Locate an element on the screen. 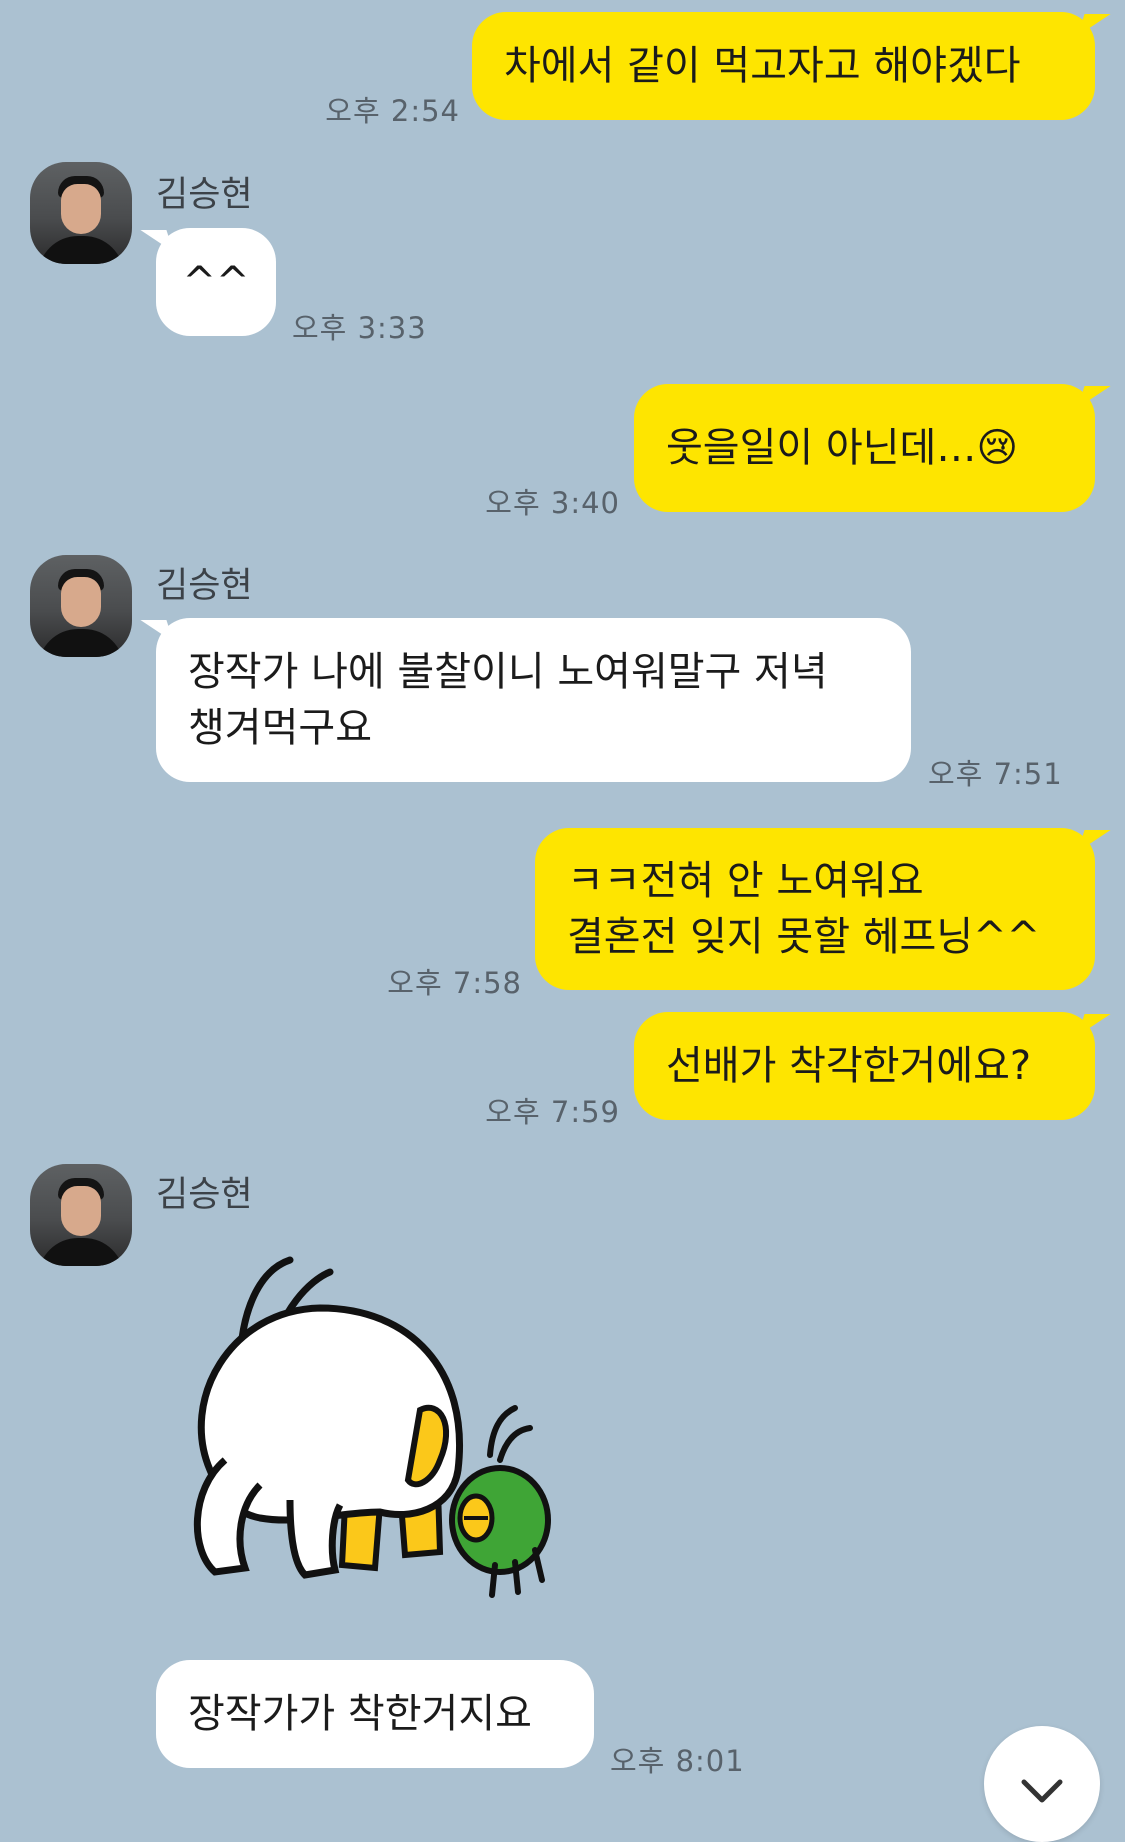 This screenshot has width=1125, height=1842. message-time: 오후 7:59 is located at coordinates (552, 1112).